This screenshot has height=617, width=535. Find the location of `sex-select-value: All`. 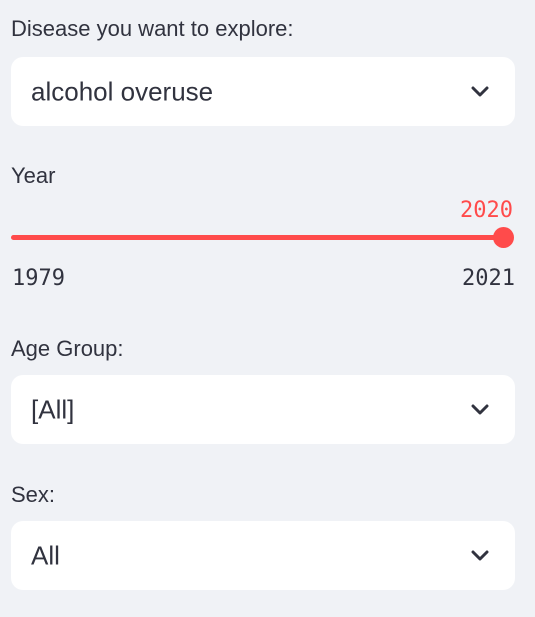

sex-select-value: All is located at coordinates (45, 555).